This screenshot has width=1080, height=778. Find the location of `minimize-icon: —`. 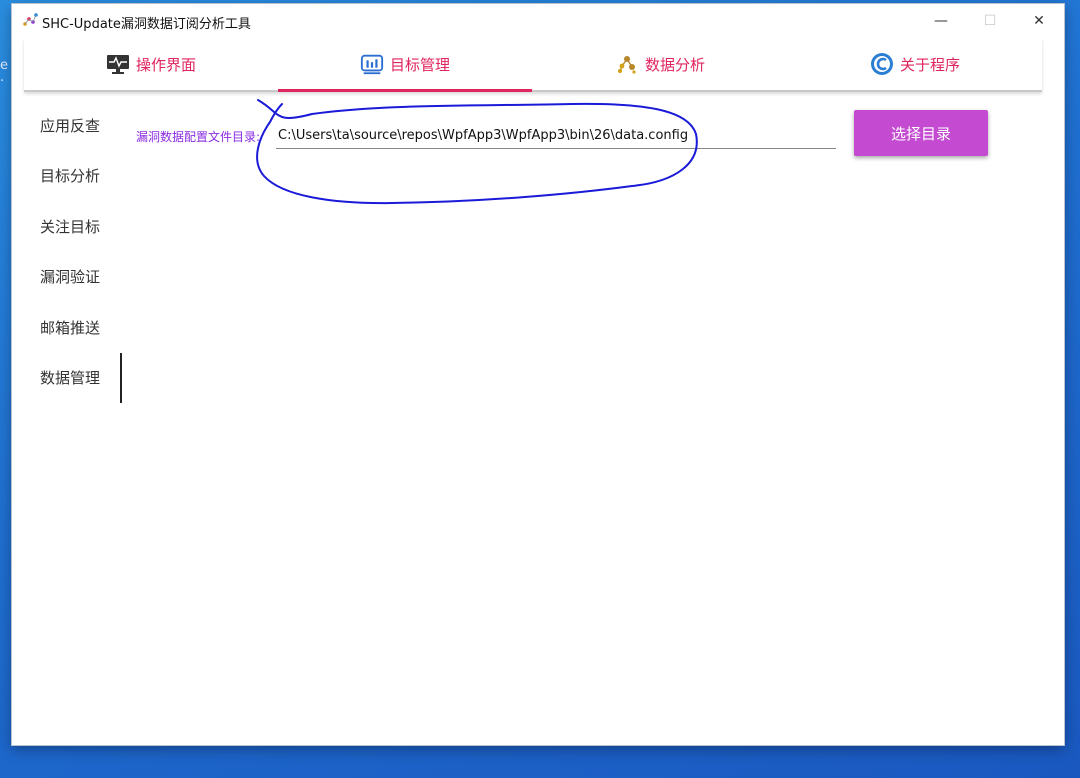

minimize-icon: — is located at coordinates (941, 21).